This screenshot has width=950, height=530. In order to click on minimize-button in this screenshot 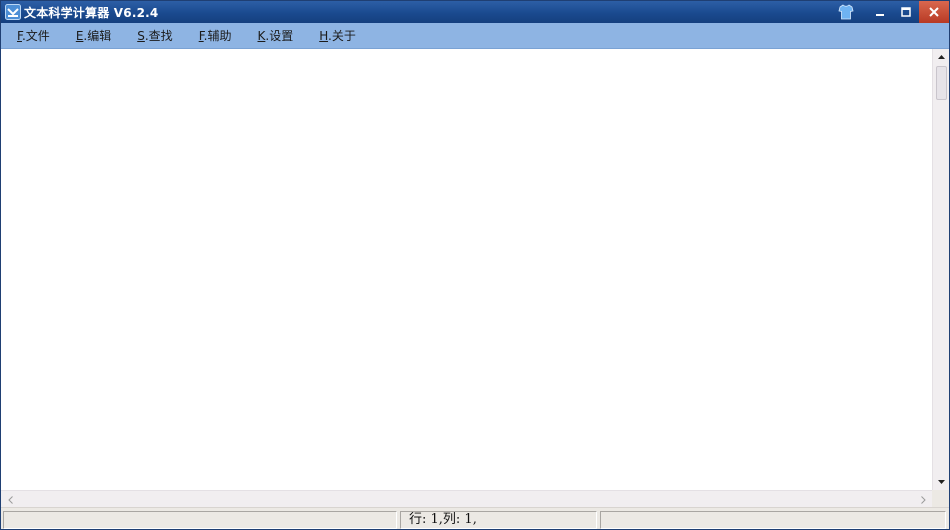, I will do `click(880, 12)`.